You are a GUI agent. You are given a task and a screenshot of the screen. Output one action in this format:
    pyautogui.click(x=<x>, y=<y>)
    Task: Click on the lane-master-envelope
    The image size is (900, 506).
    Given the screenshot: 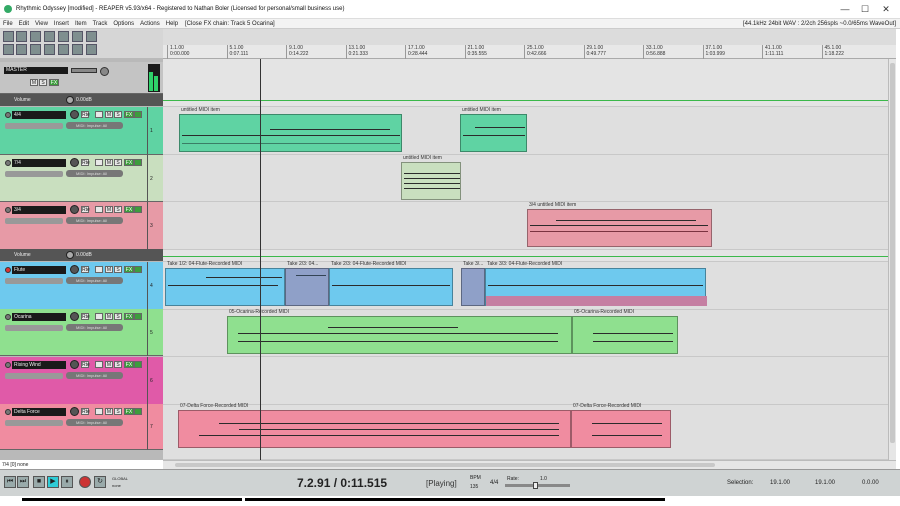 What is the action you would take?
    pyautogui.click(x=525, y=83)
    